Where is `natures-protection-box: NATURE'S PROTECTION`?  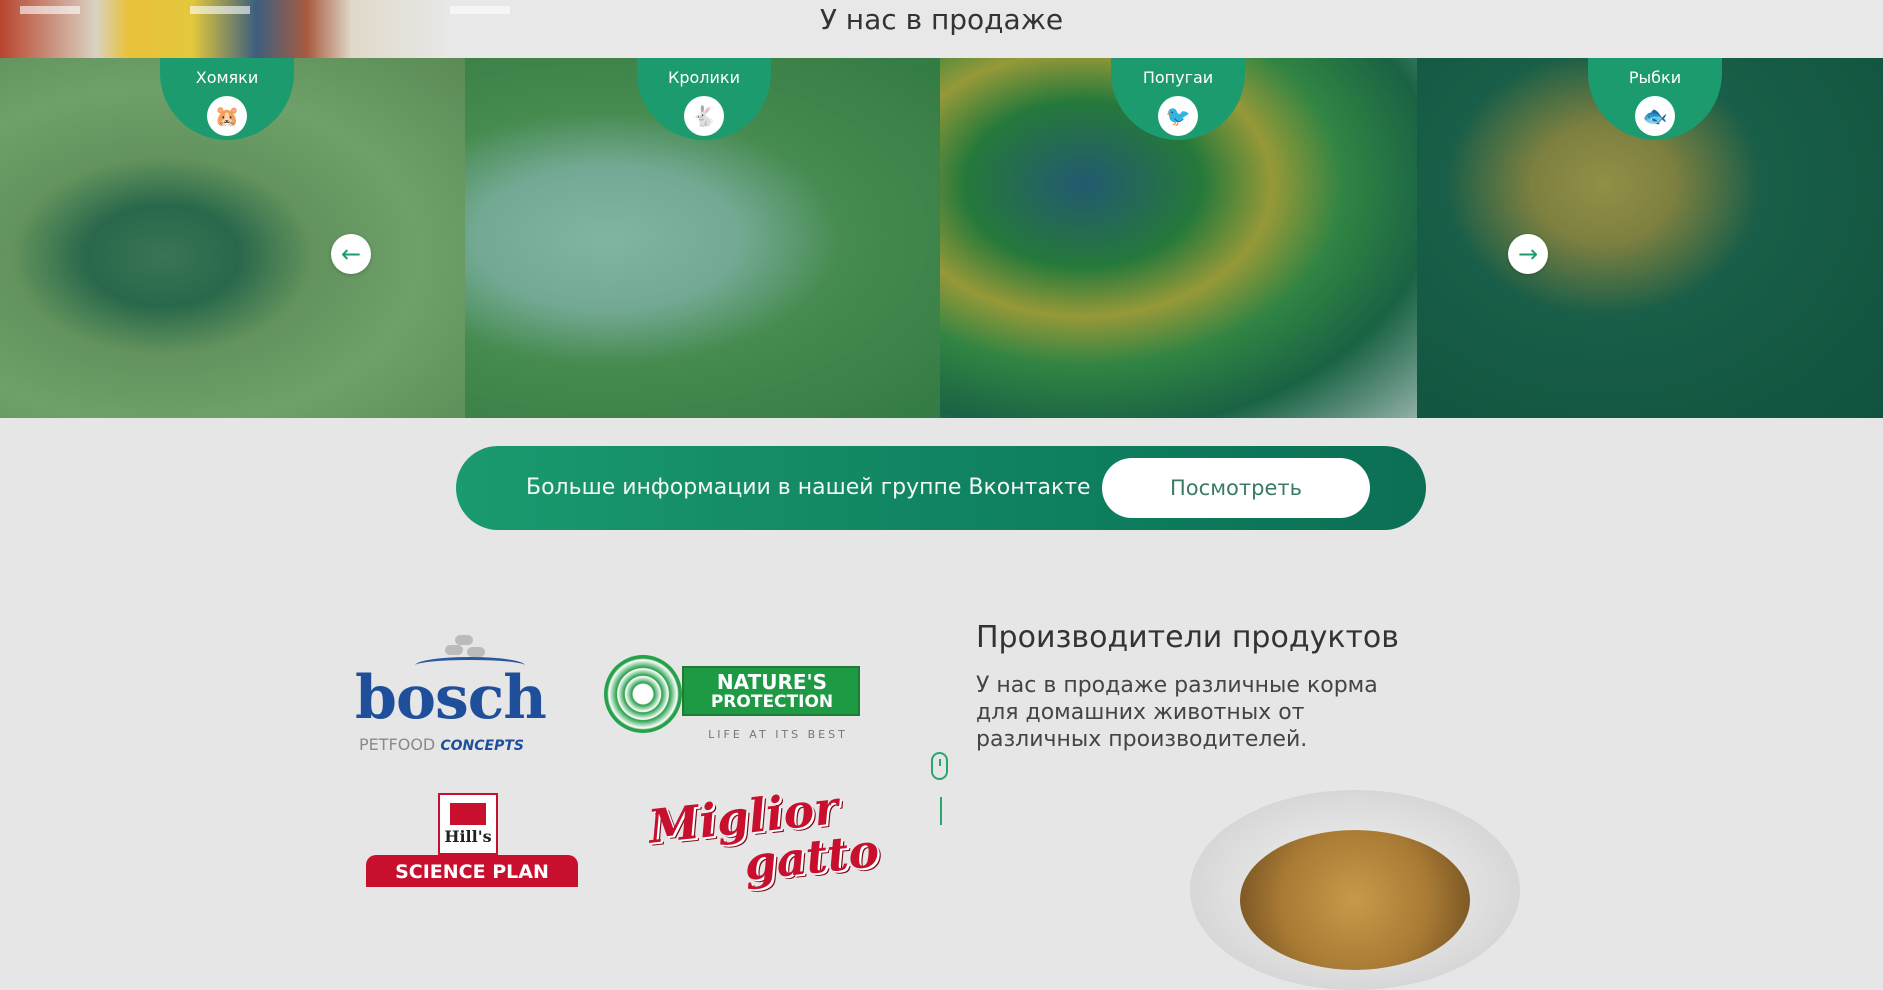
natures-protection-box: NATURE'S PROTECTION is located at coordinates (771, 691).